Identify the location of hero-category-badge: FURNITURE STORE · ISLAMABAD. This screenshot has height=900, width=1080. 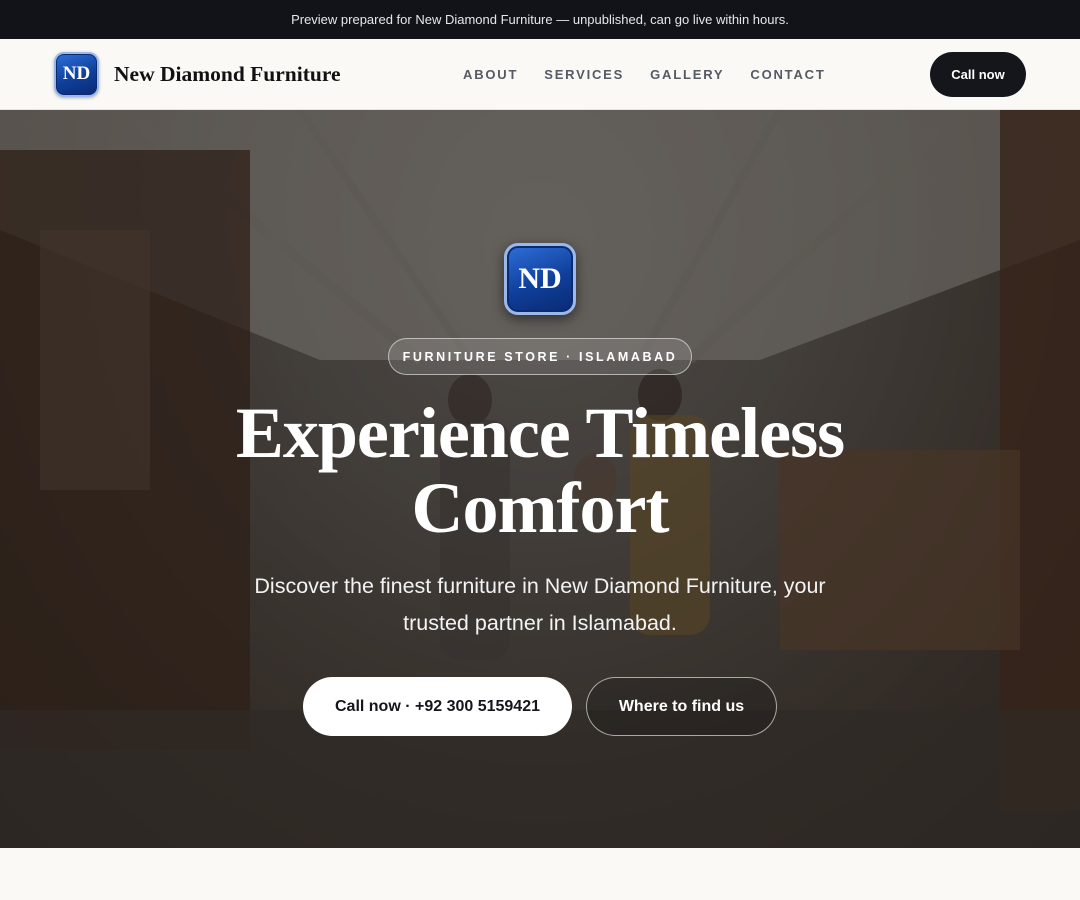
(540, 356).